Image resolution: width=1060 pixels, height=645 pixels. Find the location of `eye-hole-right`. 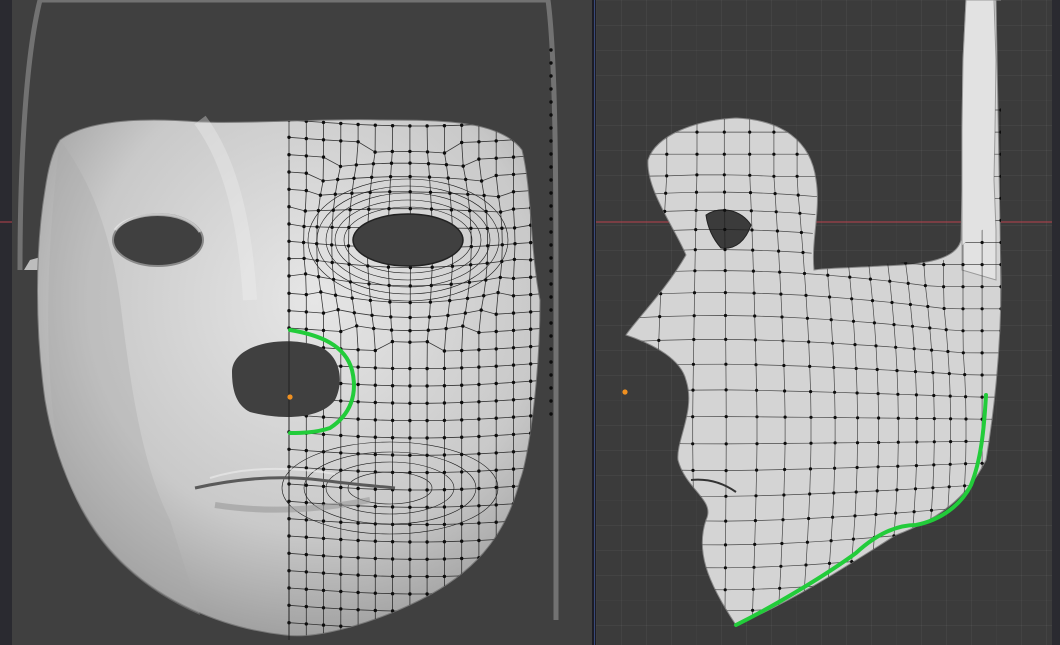

eye-hole-right is located at coordinates (408, 240).